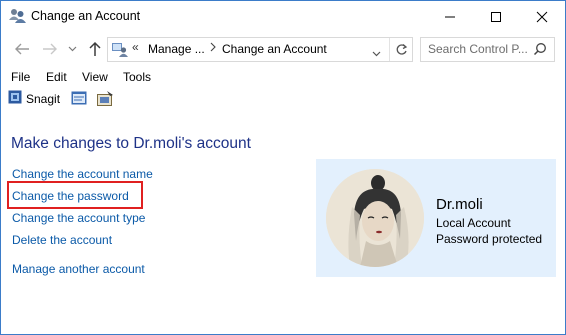 The height and width of the screenshot is (335, 566). Describe the element at coordinates (283, 16) in the screenshot. I see `title-bar: Change an Account` at that location.